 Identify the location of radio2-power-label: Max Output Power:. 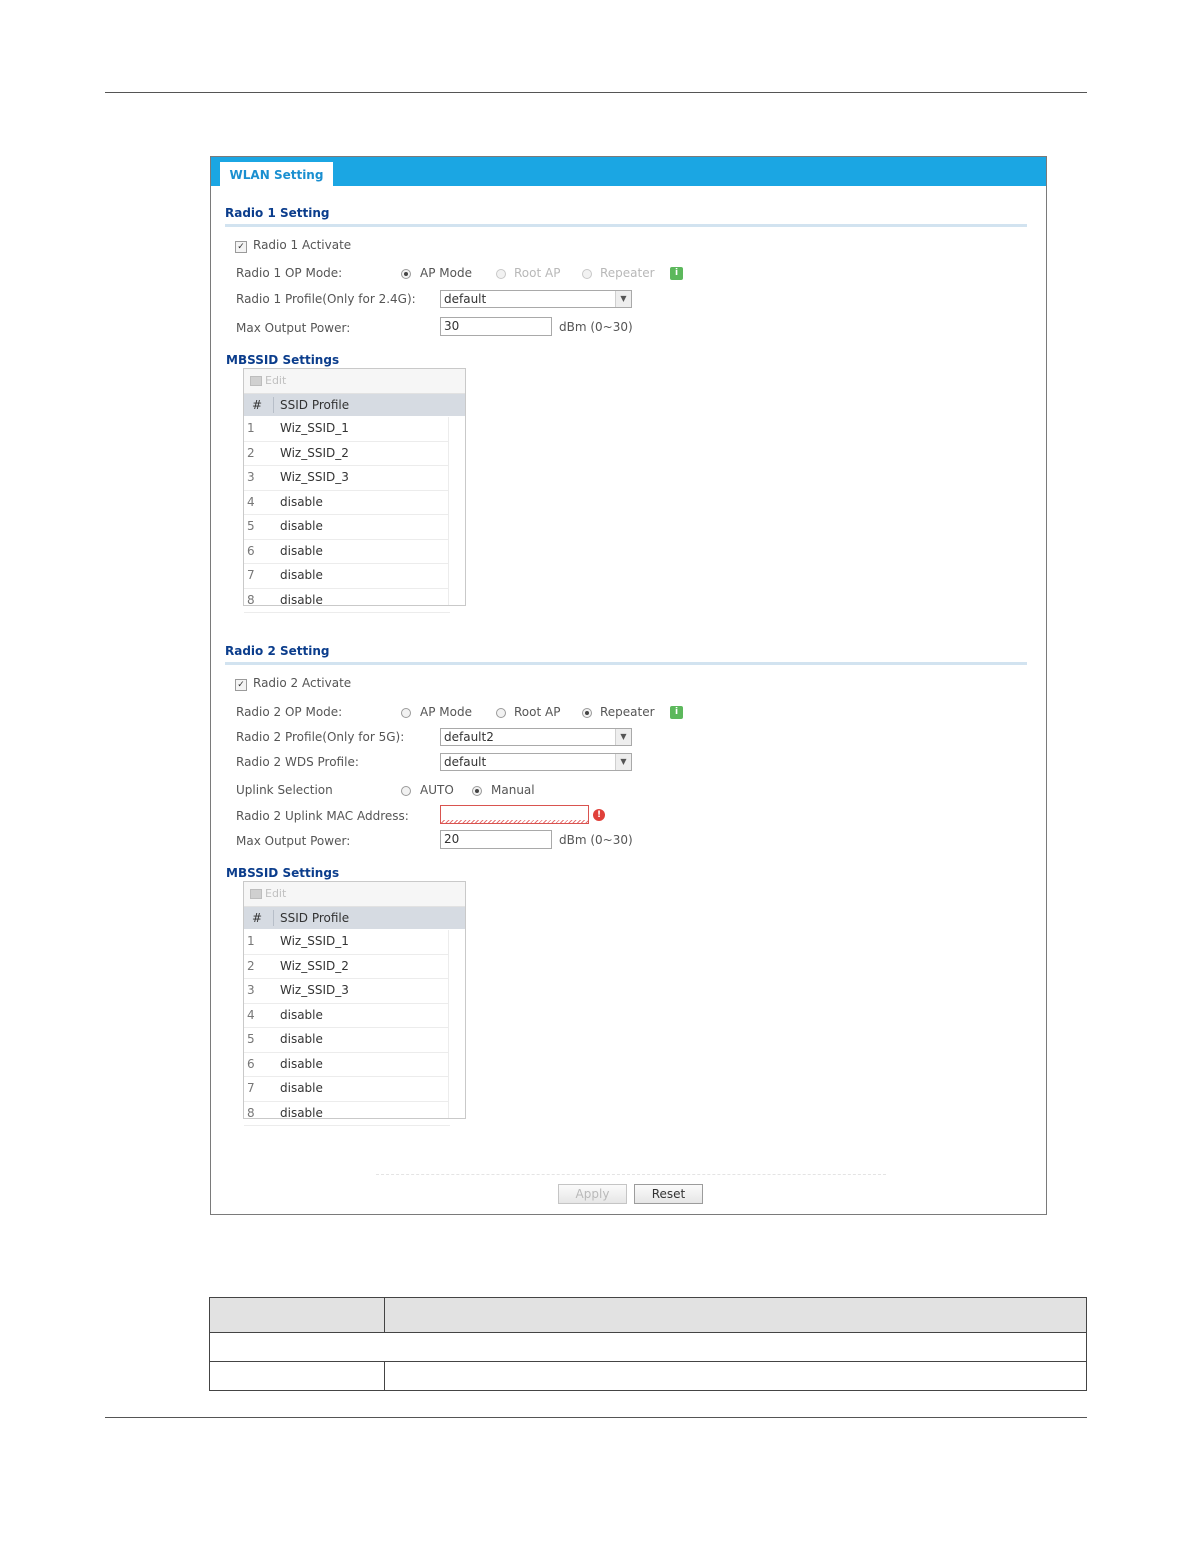
(293, 841).